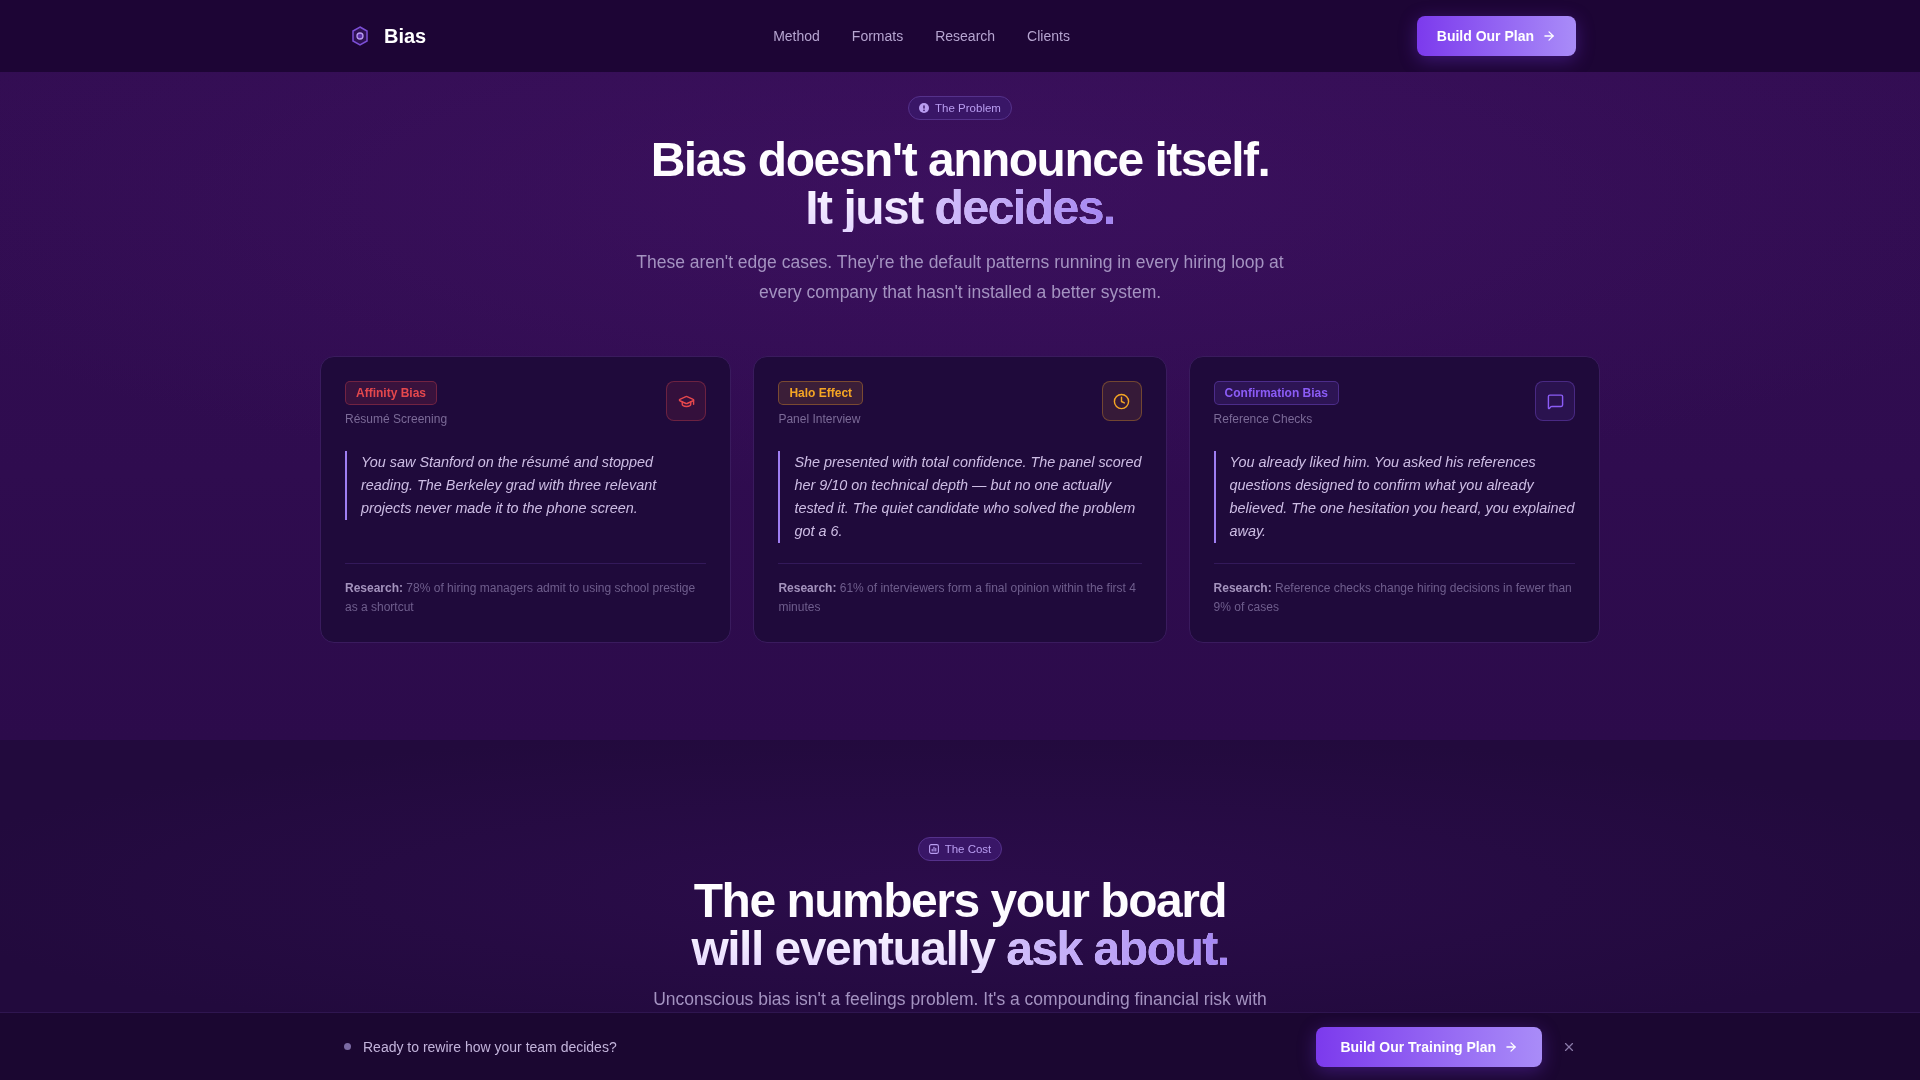 This screenshot has width=1920, height=1080. Describe the element at coordinates (1121, 401) in the screenshot. I see `clock-icon` at that location.